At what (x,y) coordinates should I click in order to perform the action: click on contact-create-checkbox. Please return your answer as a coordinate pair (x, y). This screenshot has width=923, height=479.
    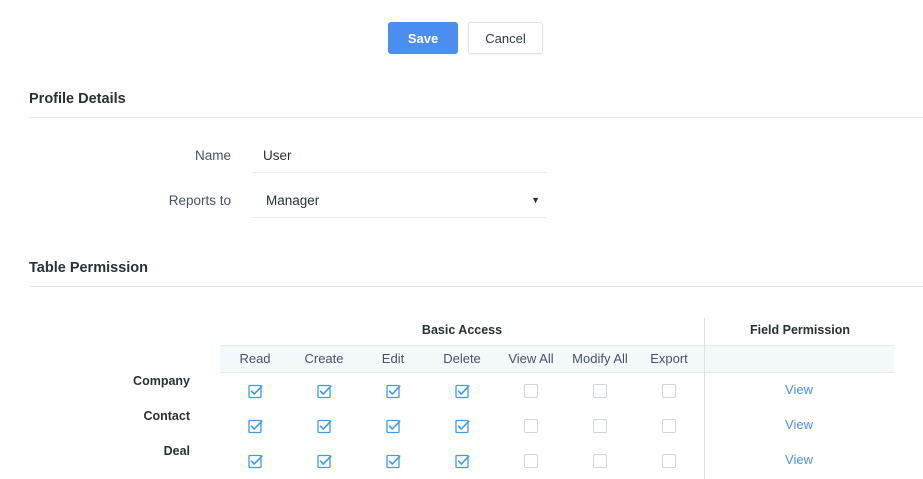
    Looking at the image, I should click on (324, 426).